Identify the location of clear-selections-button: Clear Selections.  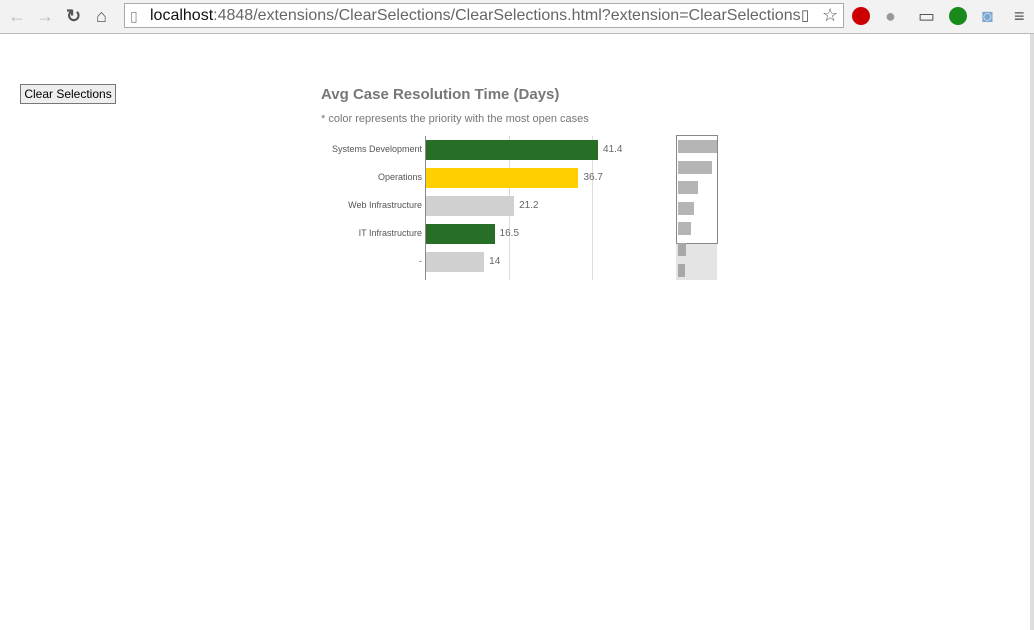
(68, 94).